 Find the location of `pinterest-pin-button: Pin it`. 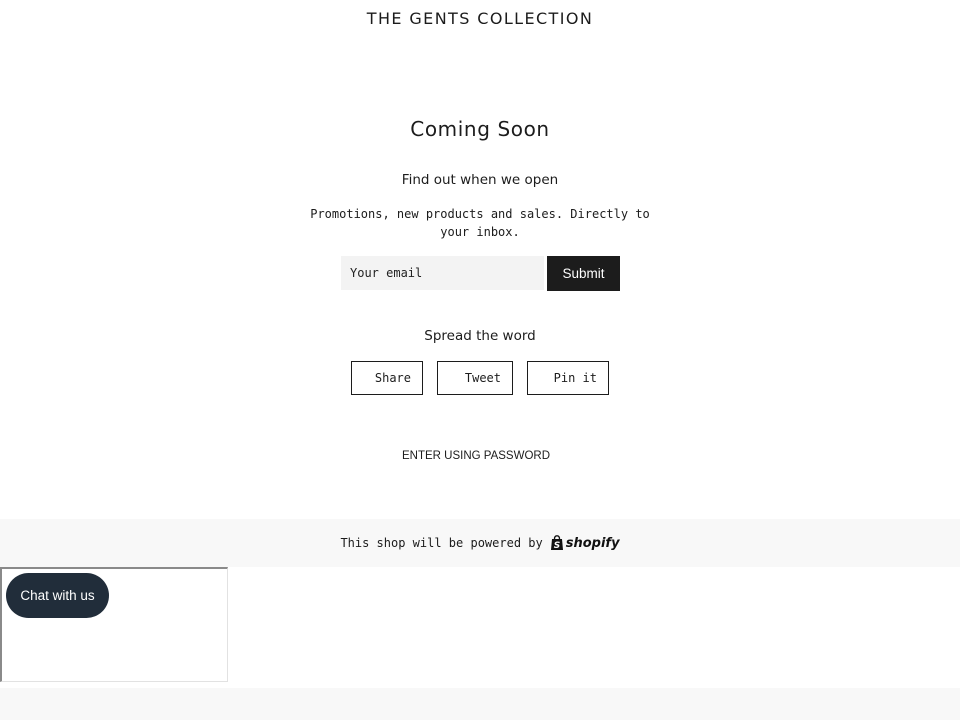

pinterest-pin-button: Pin it is located at coordinates (568, 378).